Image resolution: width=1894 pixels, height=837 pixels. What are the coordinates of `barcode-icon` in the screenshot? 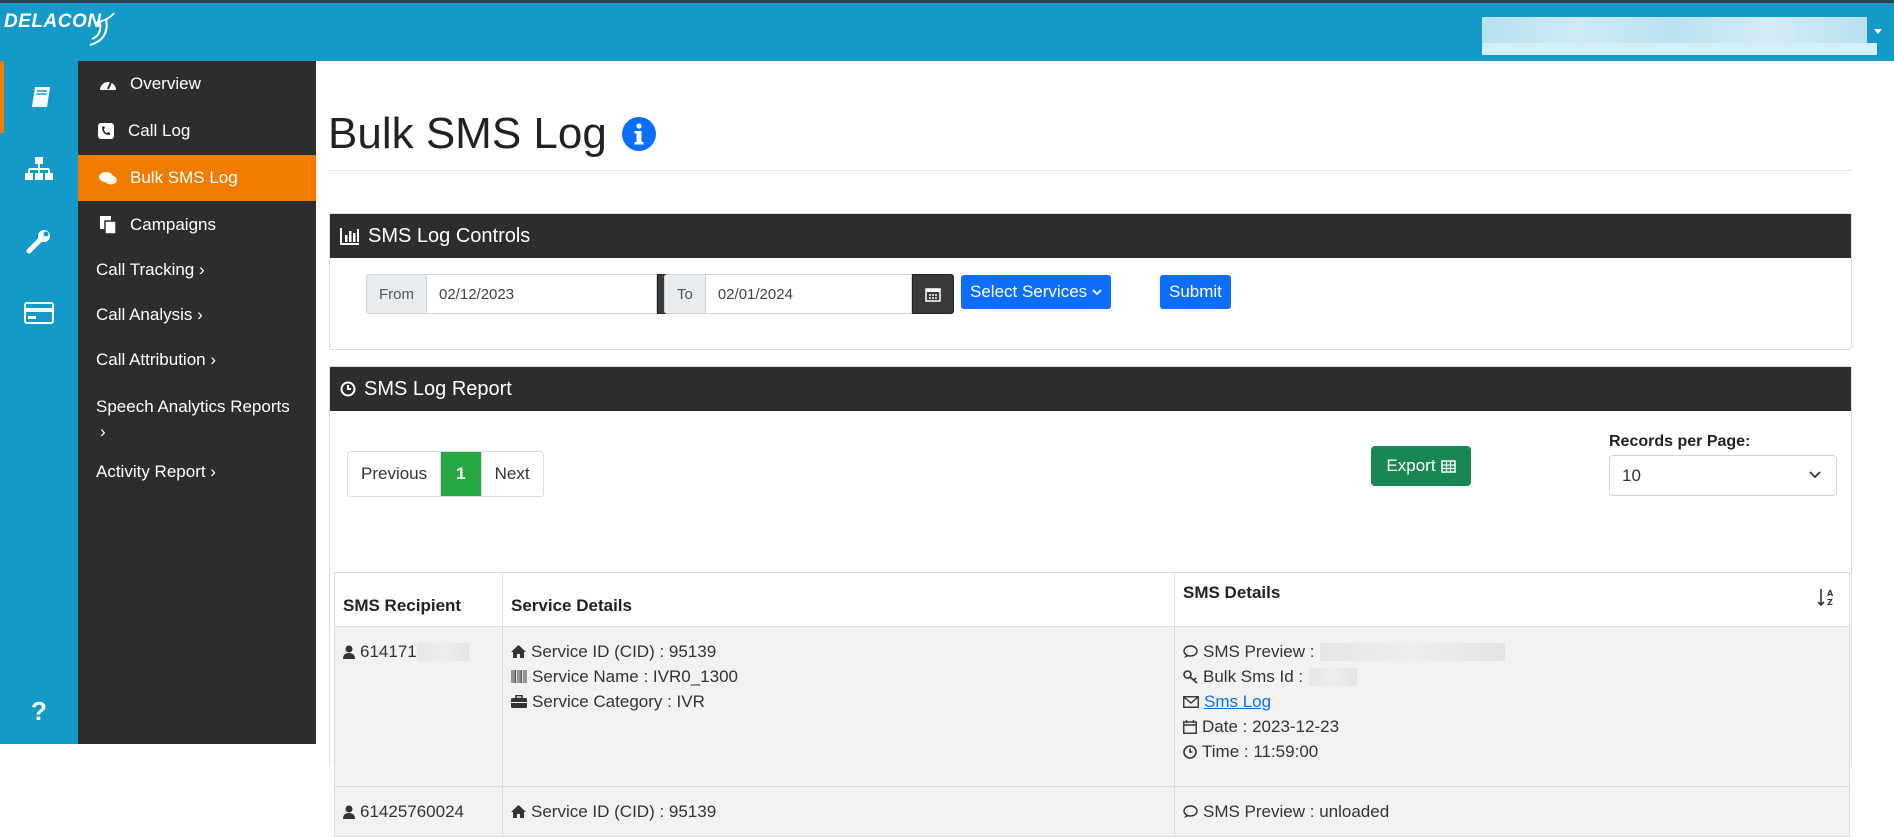 It's located at (519, 676).